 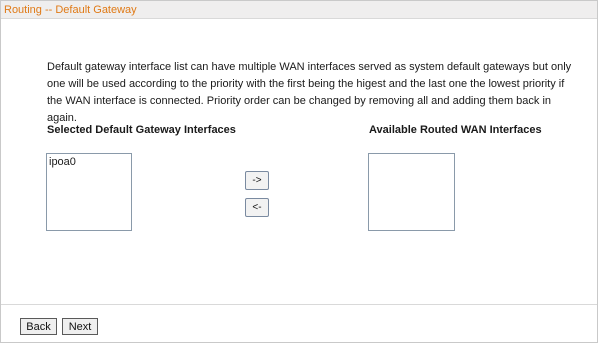 I want to click on available-interfaces-list, so click(x=411, y=192).